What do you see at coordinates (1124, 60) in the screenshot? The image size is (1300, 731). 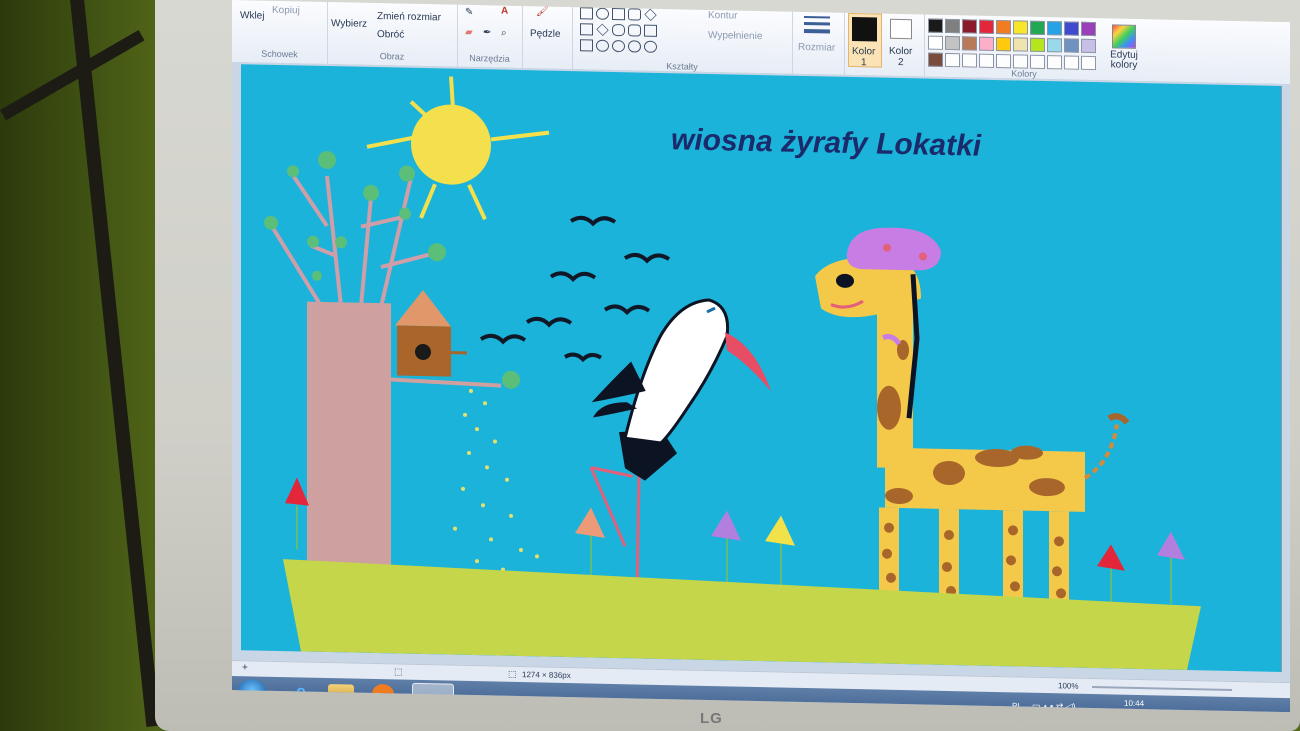 I see `edit-colors-button: Edytuj kolory` at bounding box center [1124, 60].